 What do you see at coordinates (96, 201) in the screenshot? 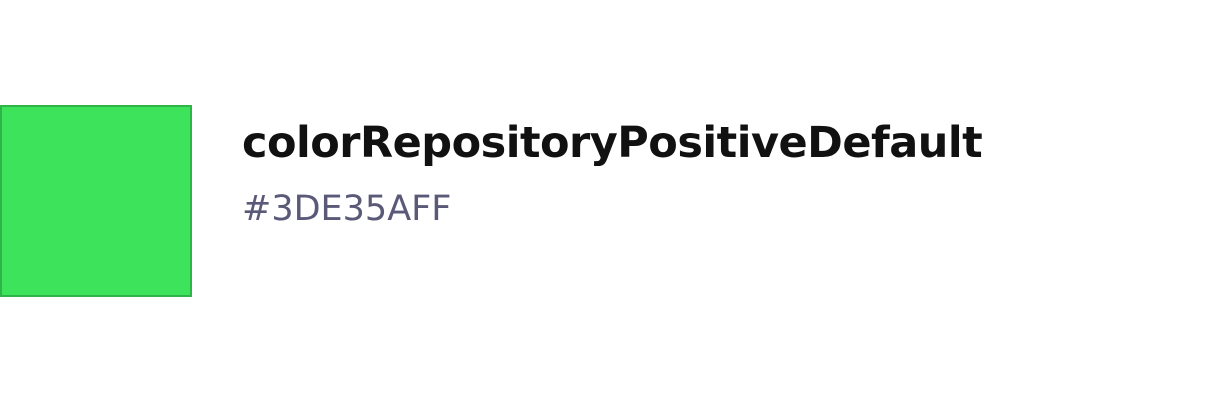
I see `color-swatch` at bounding box center [96, 201].